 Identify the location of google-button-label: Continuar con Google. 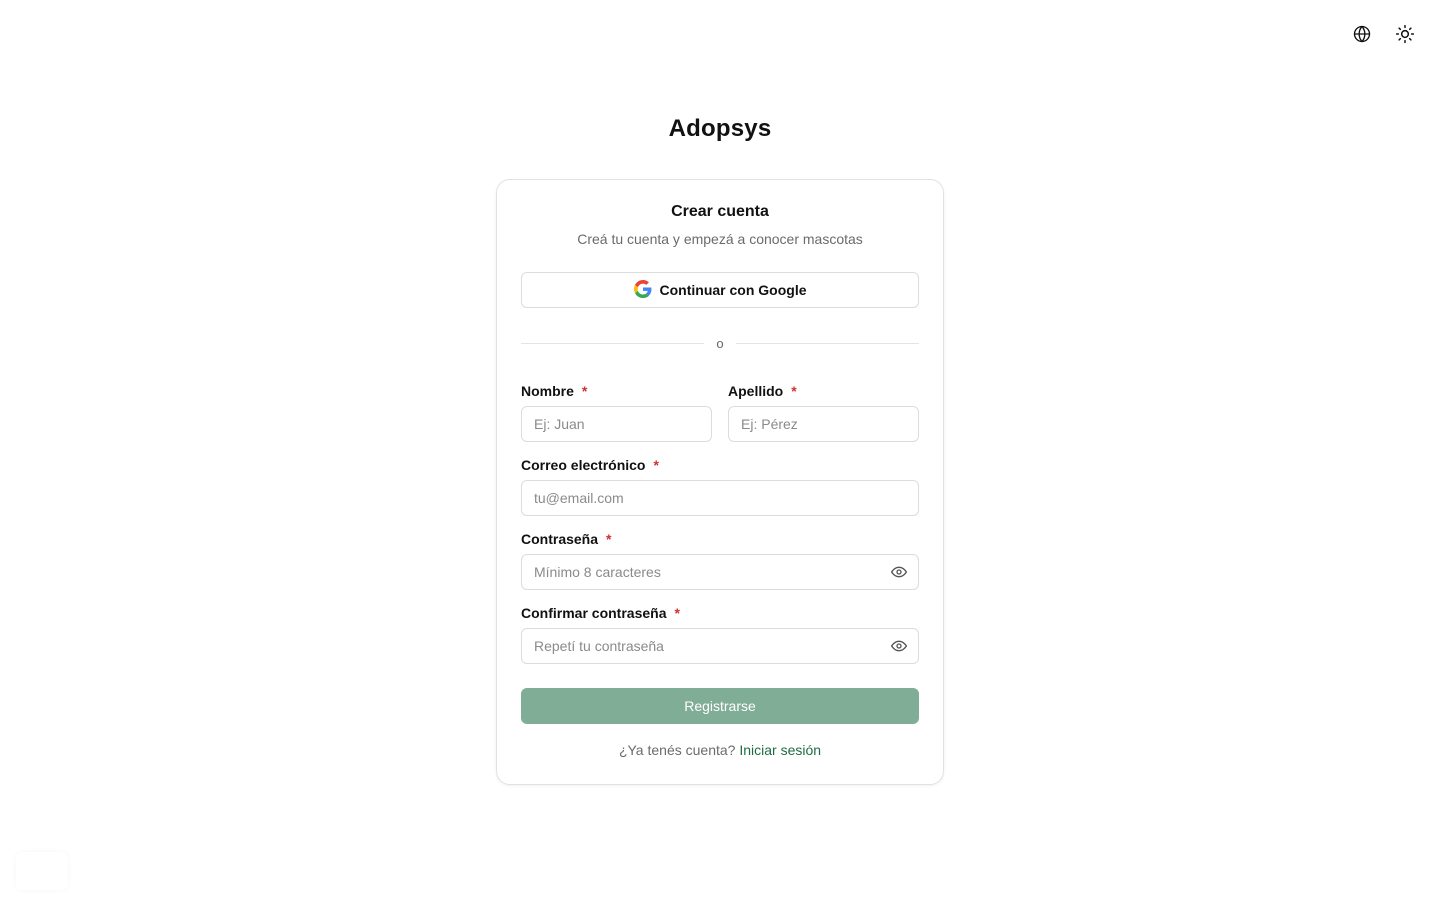
(733, 290).